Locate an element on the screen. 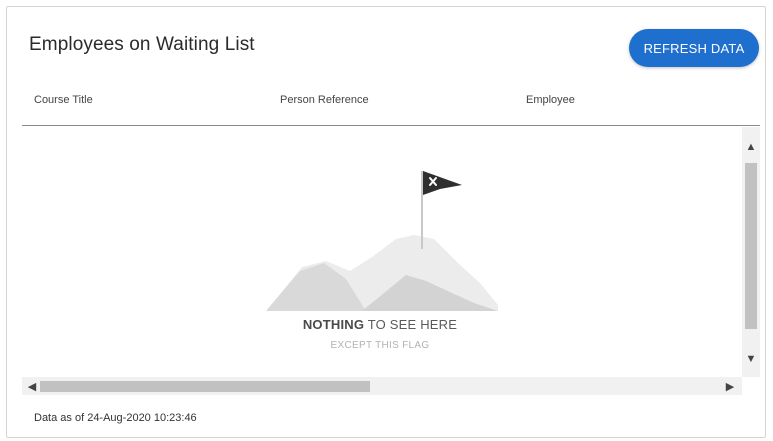 The image size is (773, 441). horizontal-scrollbar: ◀ ▶ is located at coordinates (382, 386).